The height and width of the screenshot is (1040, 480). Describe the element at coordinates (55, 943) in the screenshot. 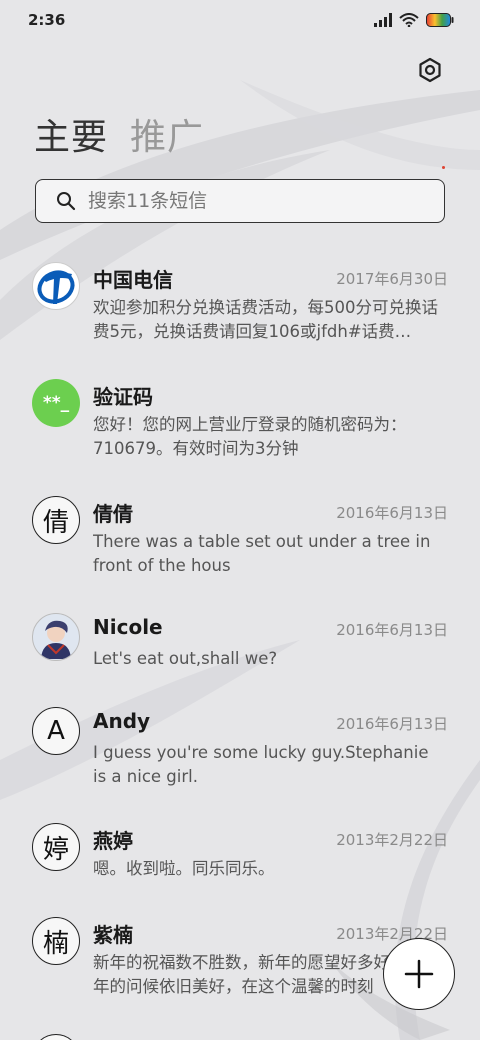

I see `avatar-letter: 楠` at that location.